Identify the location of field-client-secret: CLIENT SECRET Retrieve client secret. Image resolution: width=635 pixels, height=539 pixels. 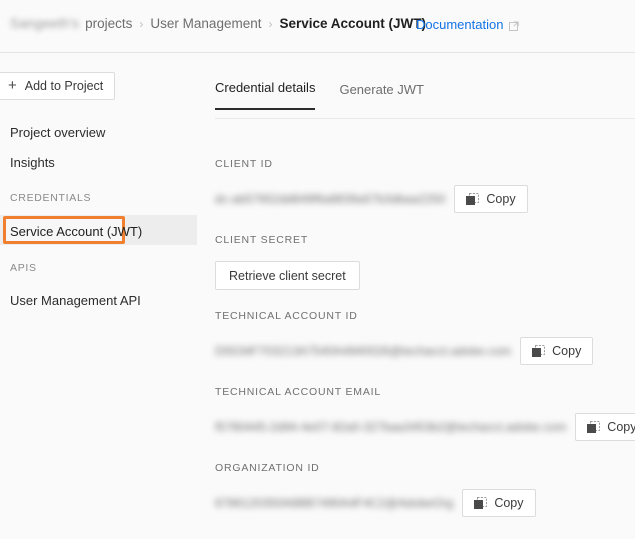
(425, 262).